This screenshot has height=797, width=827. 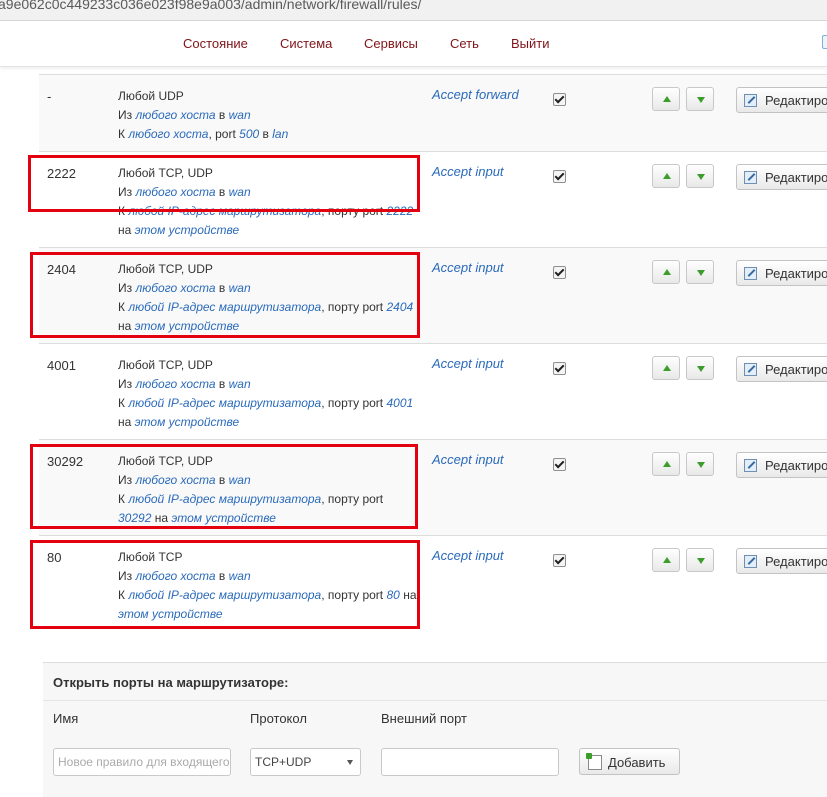 What do you see at coordinates (399, 307) in the screenshot?
I see `dest-port-link: 2404` at bounding box center [399, 307].